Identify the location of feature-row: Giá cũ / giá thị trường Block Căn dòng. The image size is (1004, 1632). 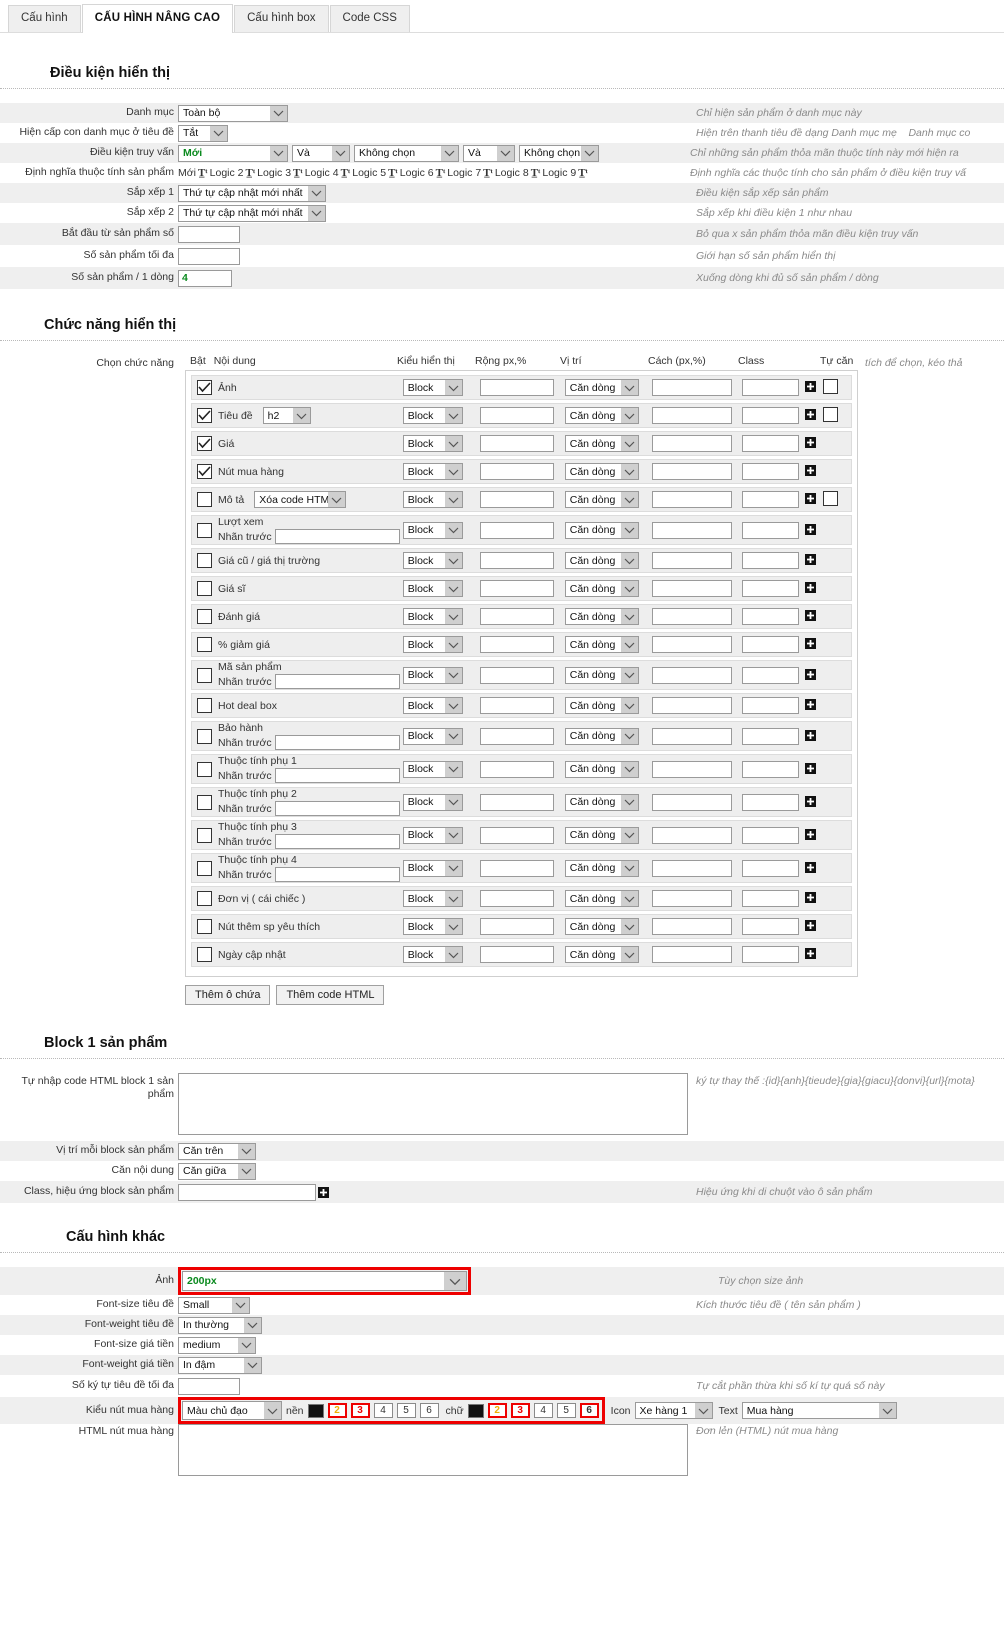
(521, 560).